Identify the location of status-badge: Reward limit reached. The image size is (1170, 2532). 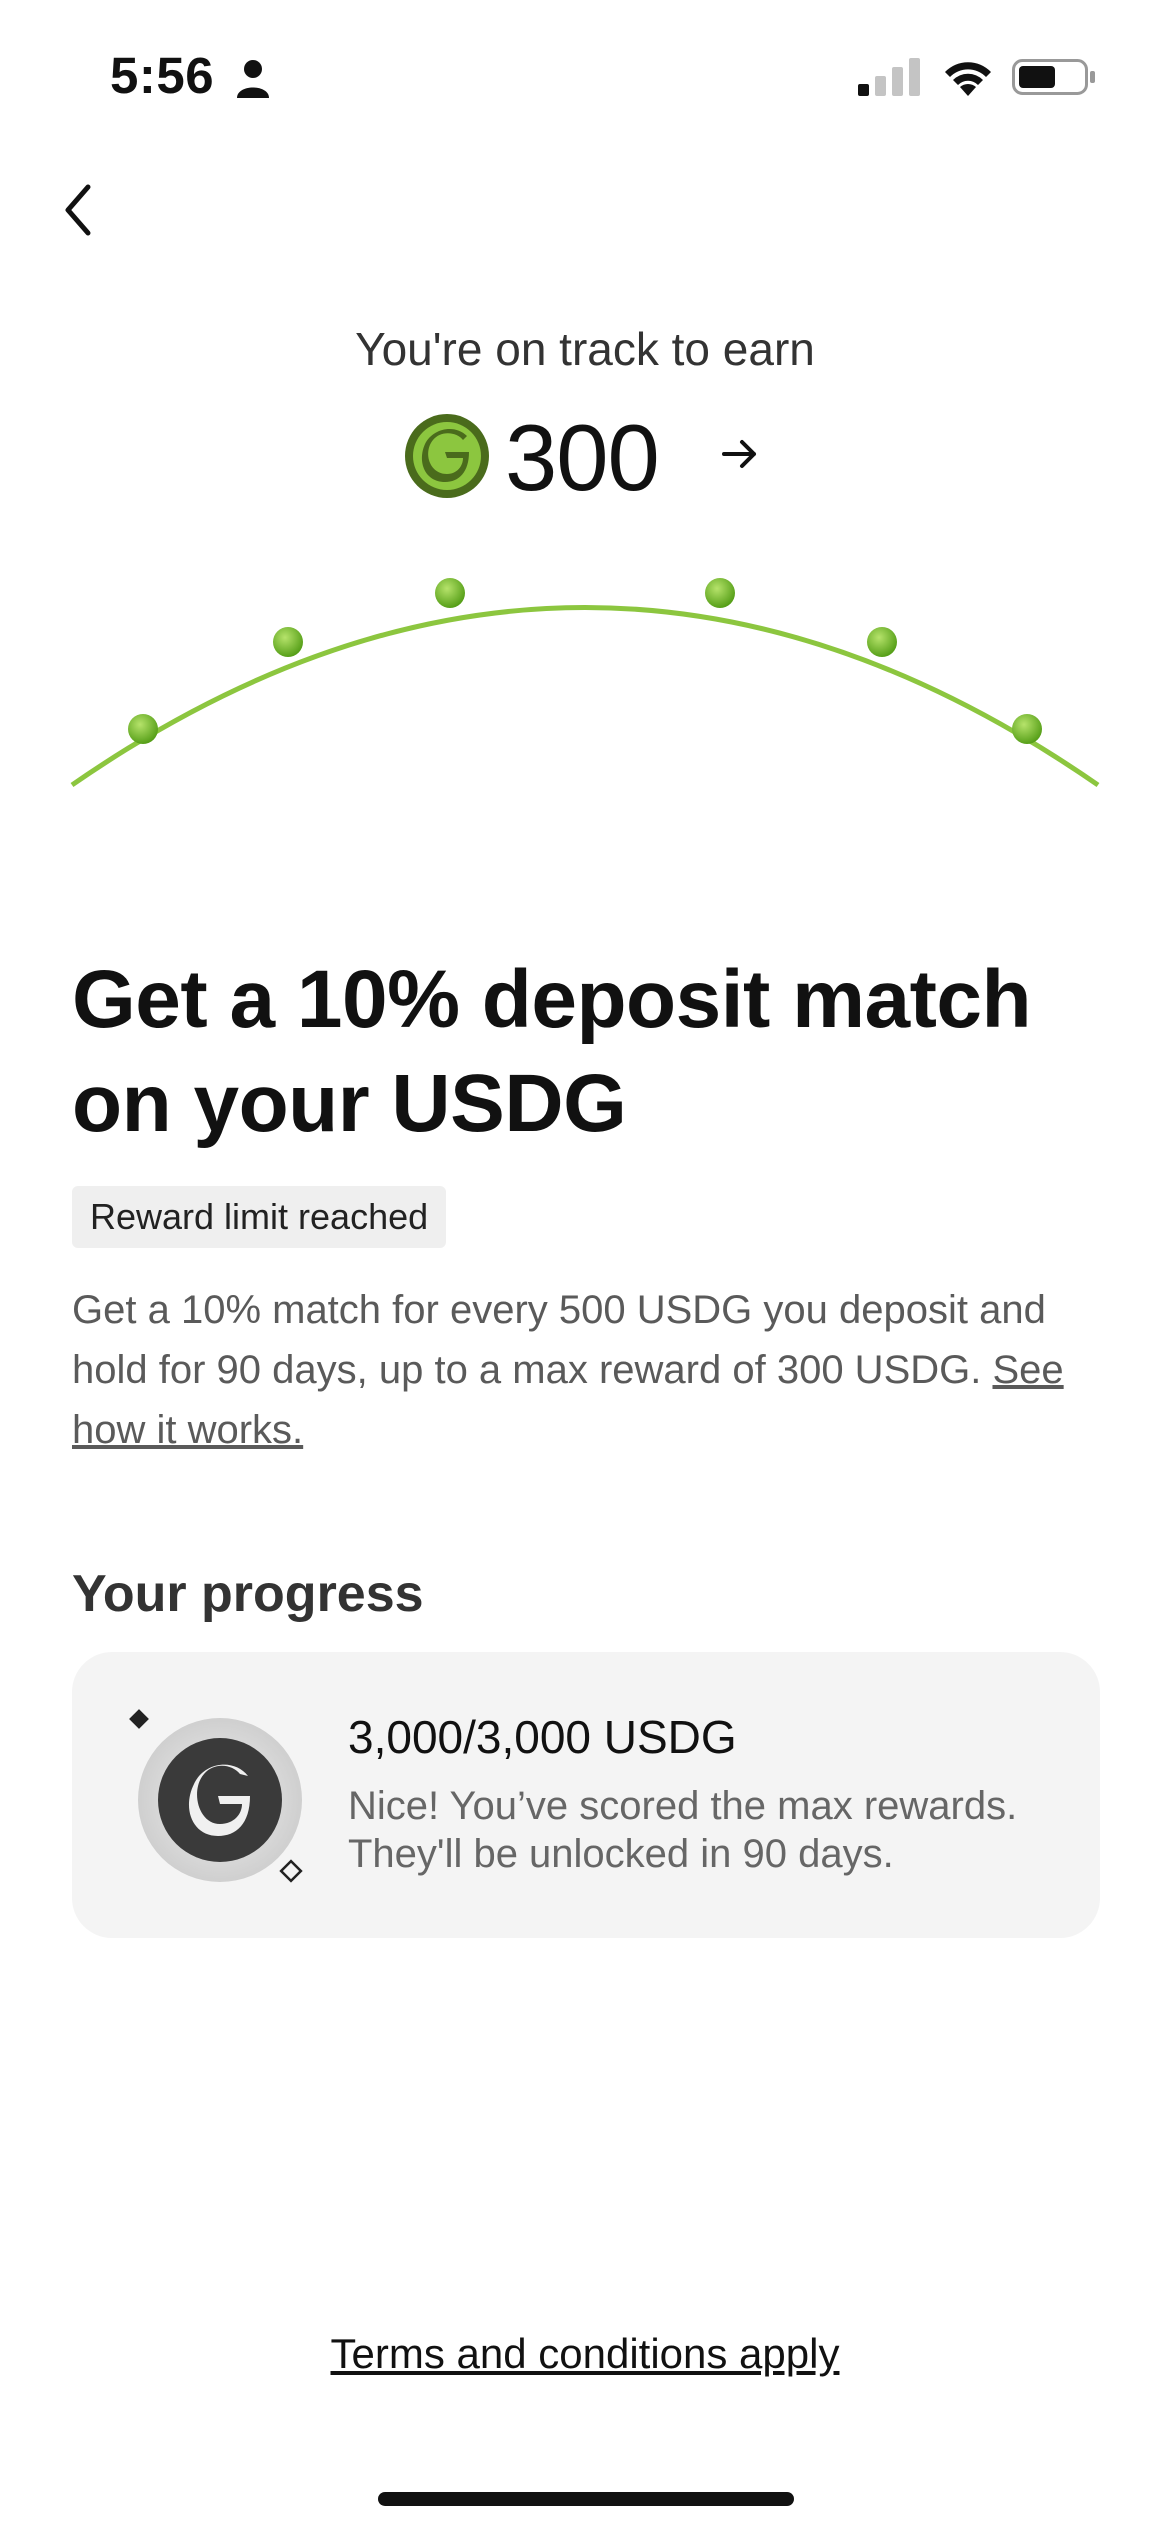
(259, 1217).